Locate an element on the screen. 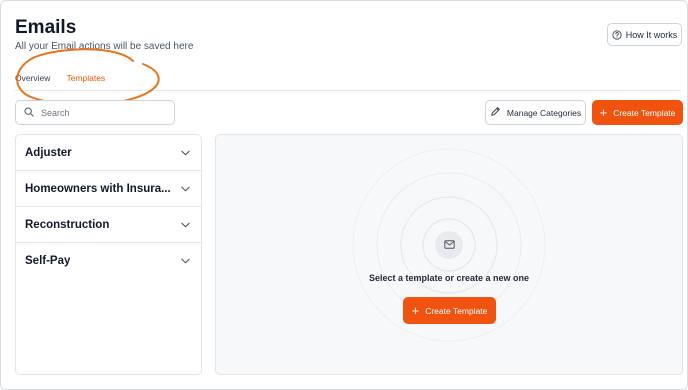 The image size is (688, 390). create-template-label: Create Template is located at coordinates (644, 112).